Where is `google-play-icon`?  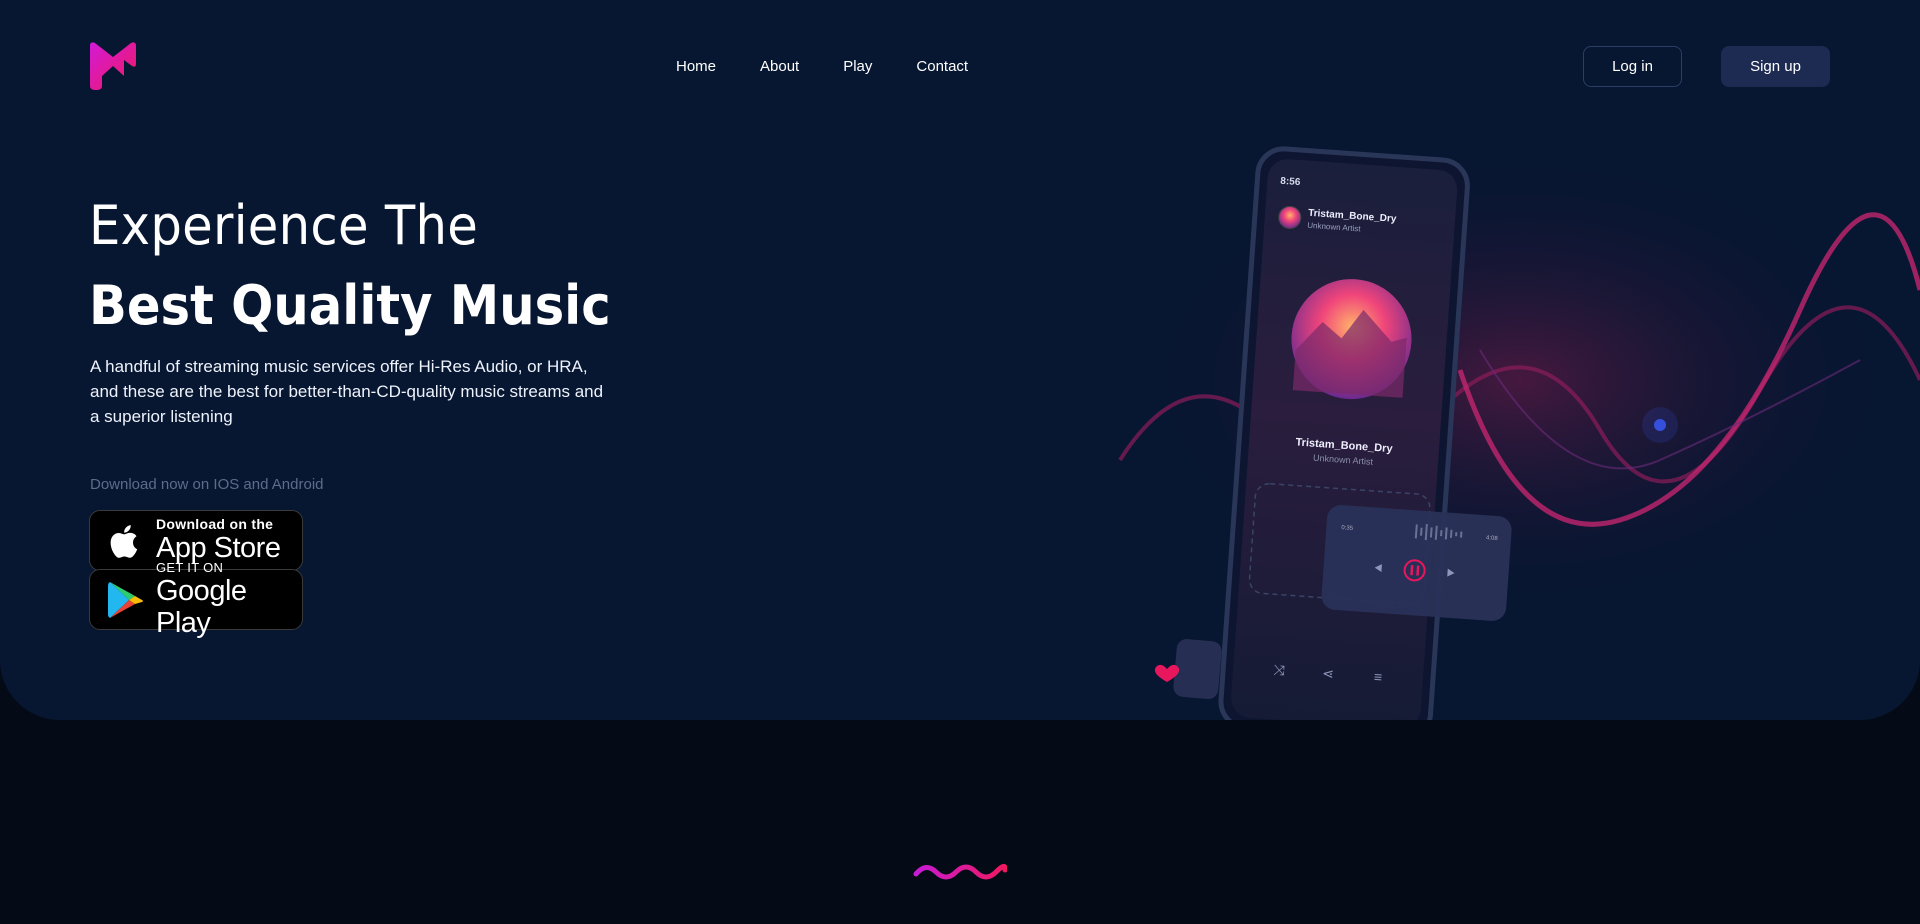
google-play-icon is located at coordinates (125, 599).